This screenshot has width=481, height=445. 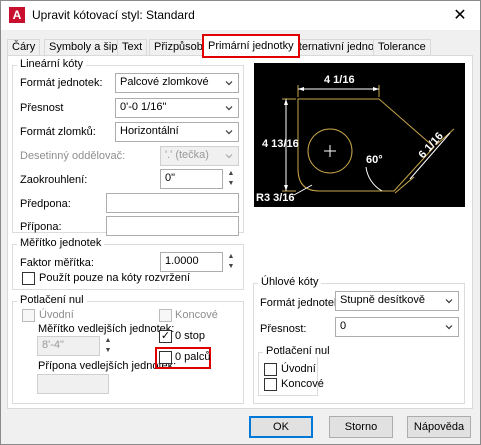 What do you see at coordinates (143, 107) in the screenshot?
I see `precision-value: 0'-0 1/16"` at bounding box center [143, 107].